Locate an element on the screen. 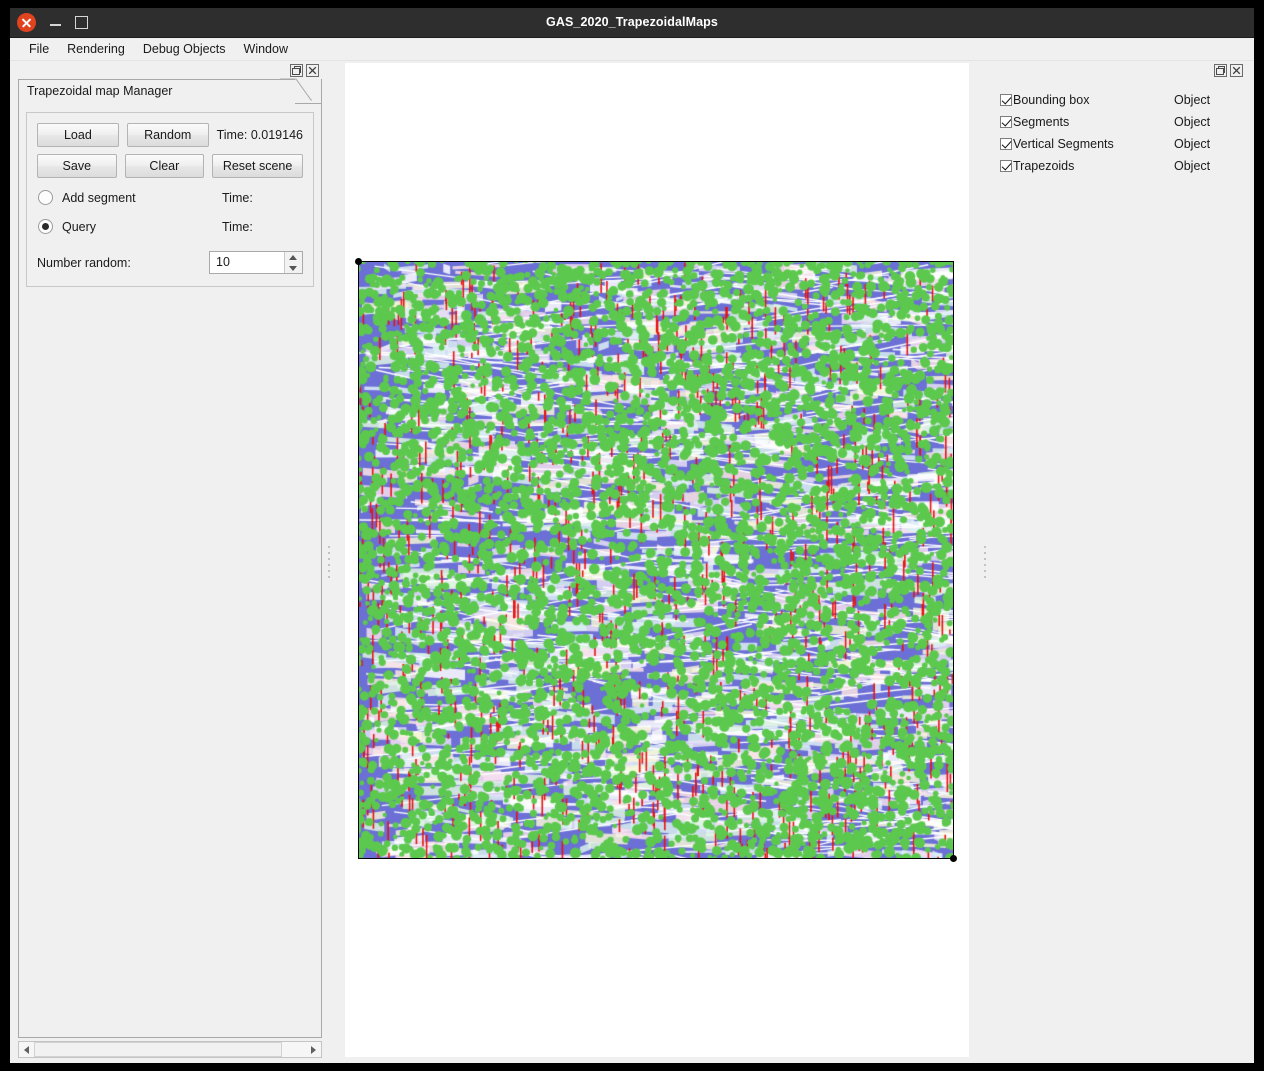  bbox-corner-top-left is located at coordinates (358, 261).